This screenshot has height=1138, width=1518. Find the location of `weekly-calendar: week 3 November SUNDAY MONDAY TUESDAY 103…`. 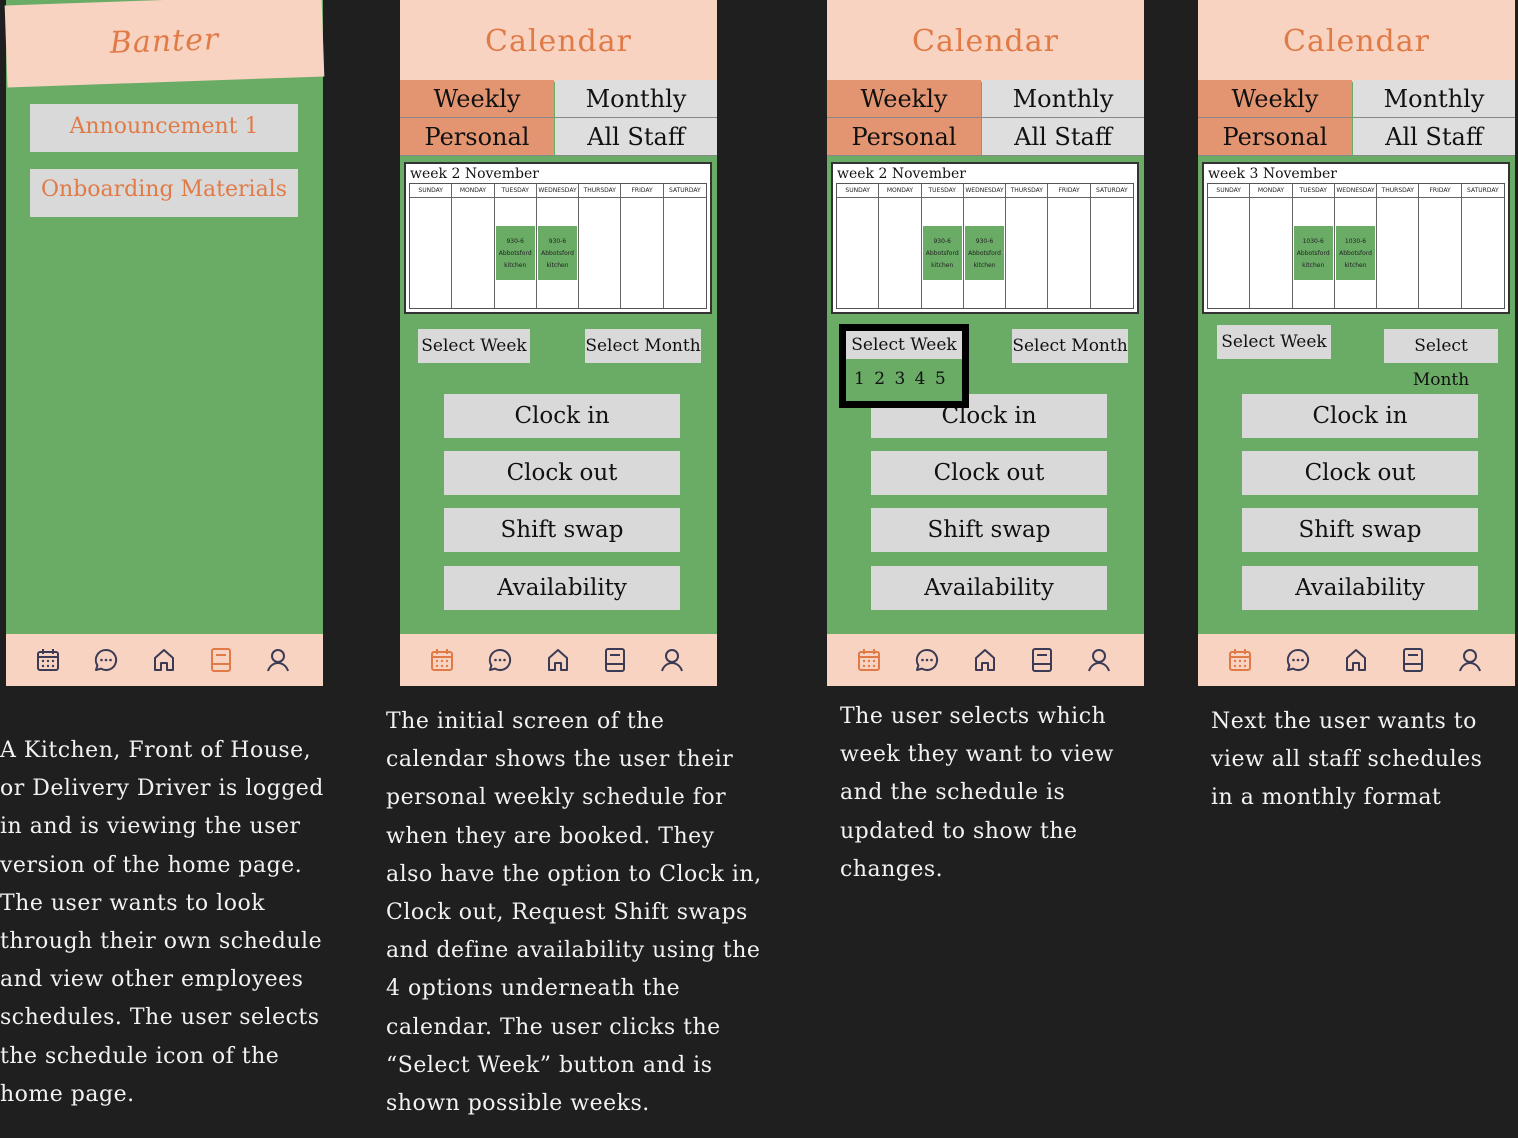

weekly-calendar: week 3 November SUNDAY MONDAY TUESDAY 103… is located at coordinates (1356, 238).